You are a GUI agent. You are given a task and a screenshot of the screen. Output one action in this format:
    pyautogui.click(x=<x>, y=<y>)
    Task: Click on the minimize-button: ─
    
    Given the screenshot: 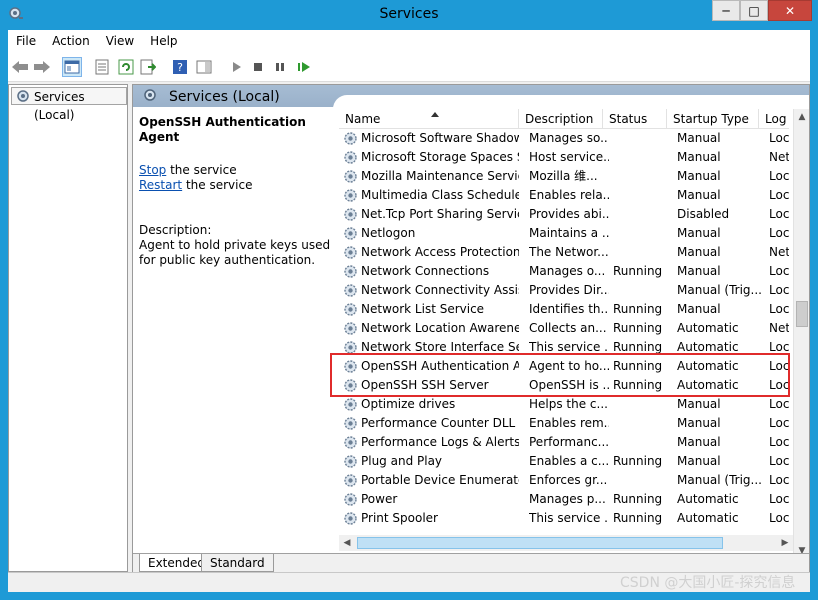 What is the action you would take?
    pyautogui.click(x=726, y=10)
    